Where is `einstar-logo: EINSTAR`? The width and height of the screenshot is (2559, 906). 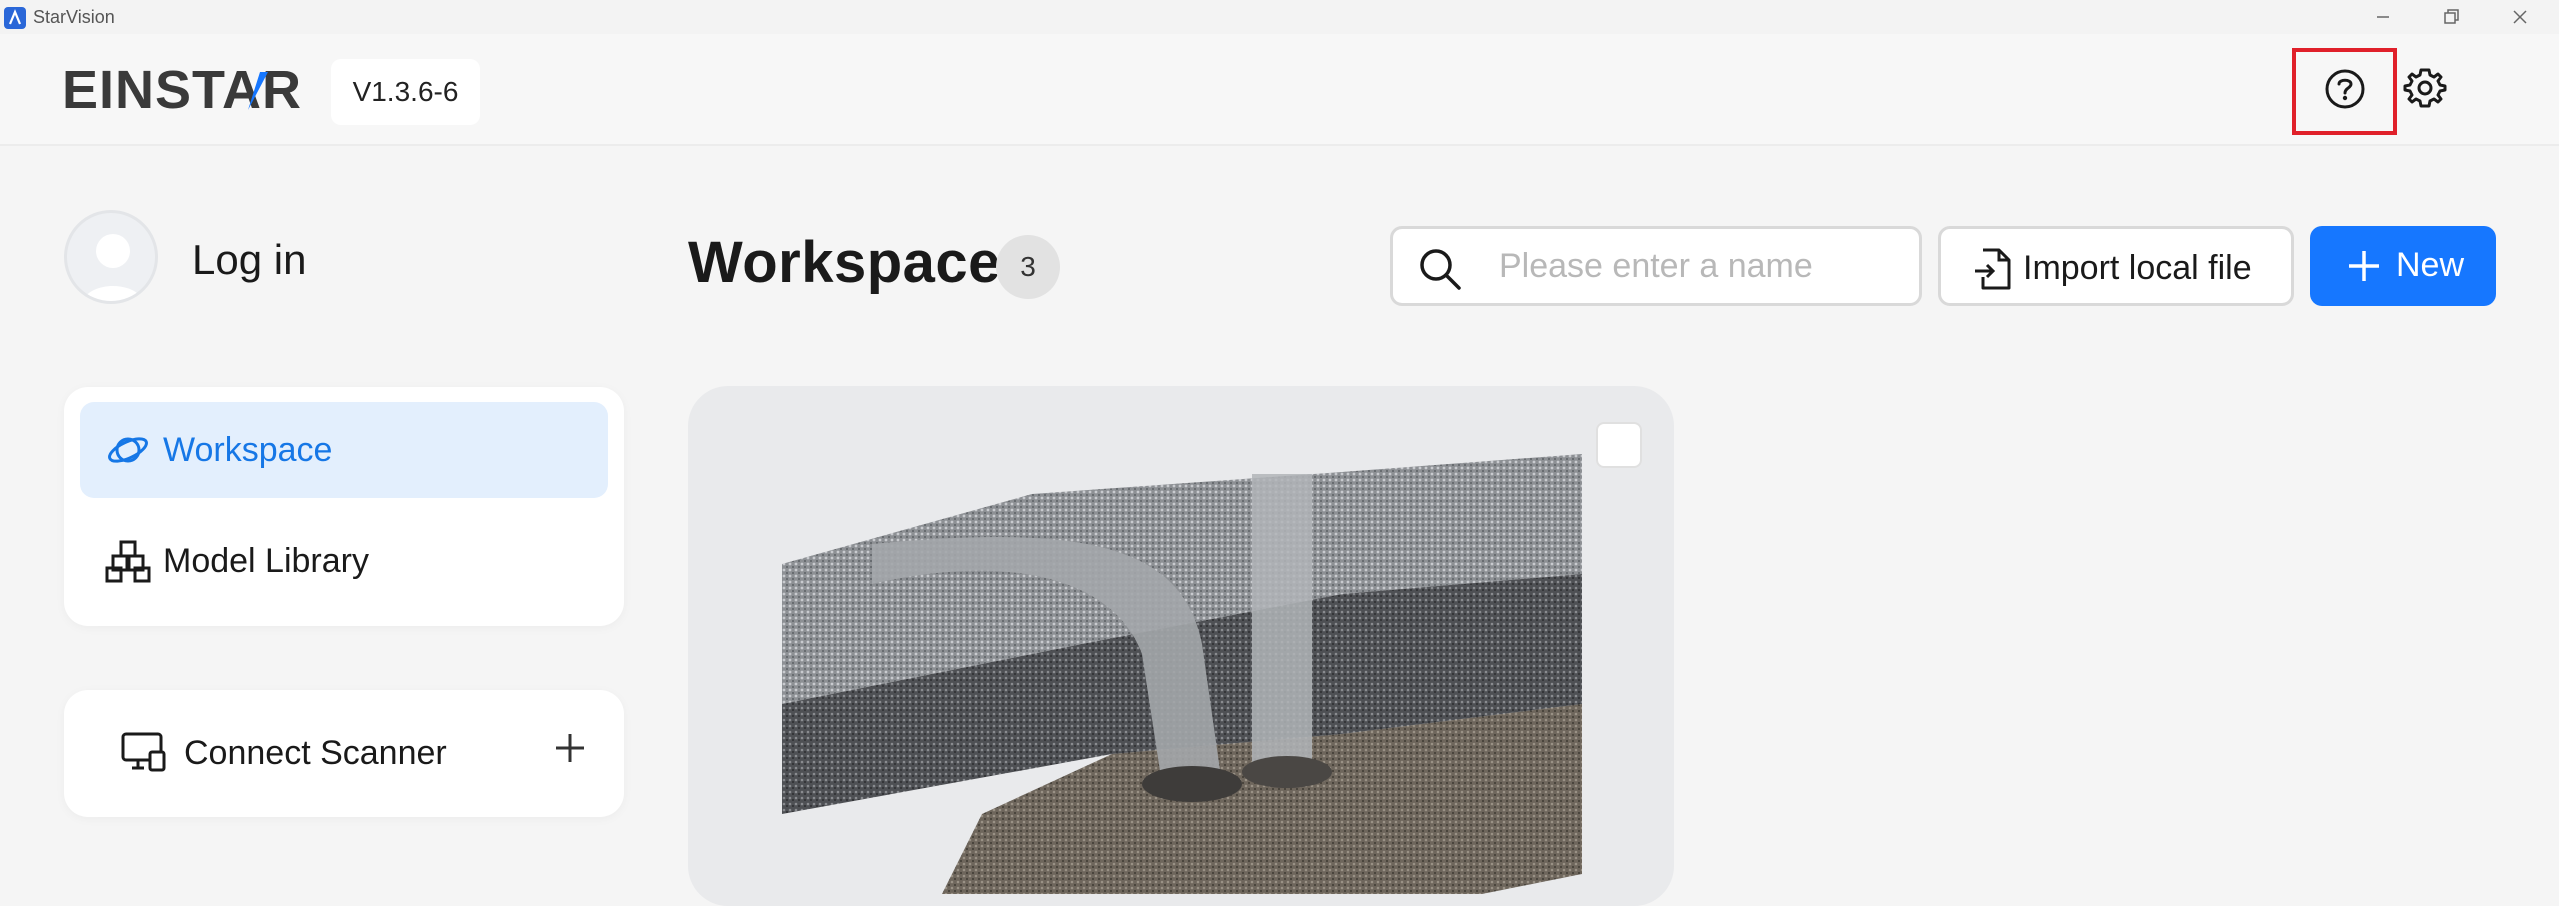 einstar-logo: EINSTAR is located at coordinates (192, 90).